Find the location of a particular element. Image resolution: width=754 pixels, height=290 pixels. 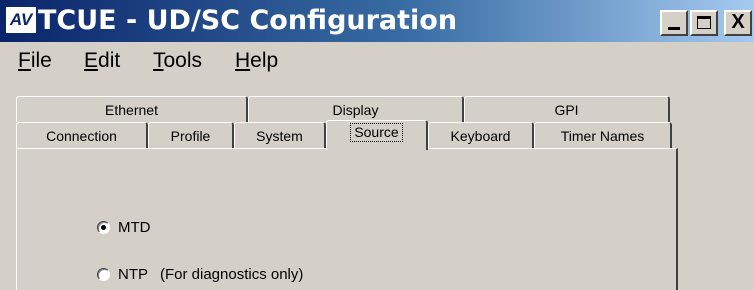

menu-tools: Tools is located at coordinates (177, 61).